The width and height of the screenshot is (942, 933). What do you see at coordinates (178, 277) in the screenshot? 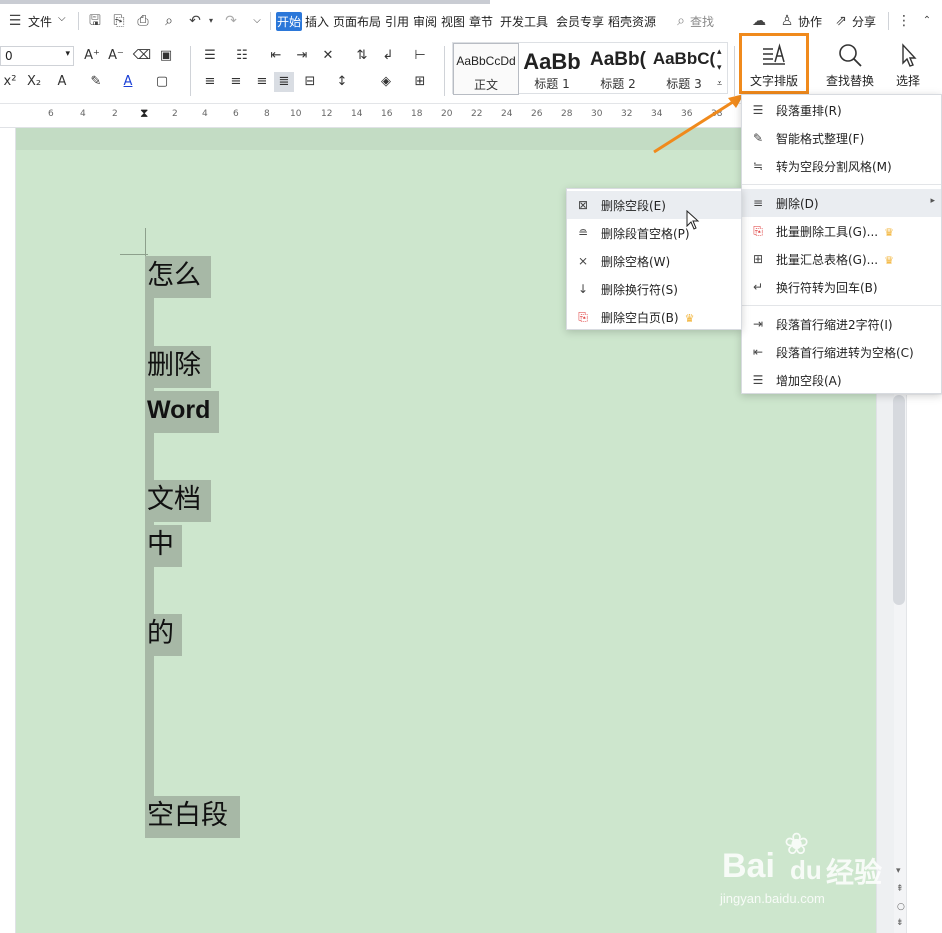
I see `document-line: 怎么` at bounding box center [178, 277].